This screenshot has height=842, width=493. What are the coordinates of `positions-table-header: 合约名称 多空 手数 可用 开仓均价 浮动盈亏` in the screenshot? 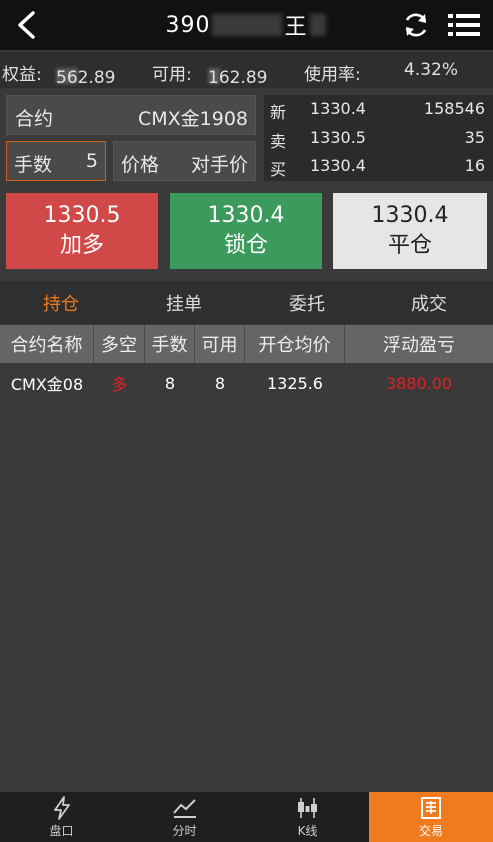 It's located at (246, 344).